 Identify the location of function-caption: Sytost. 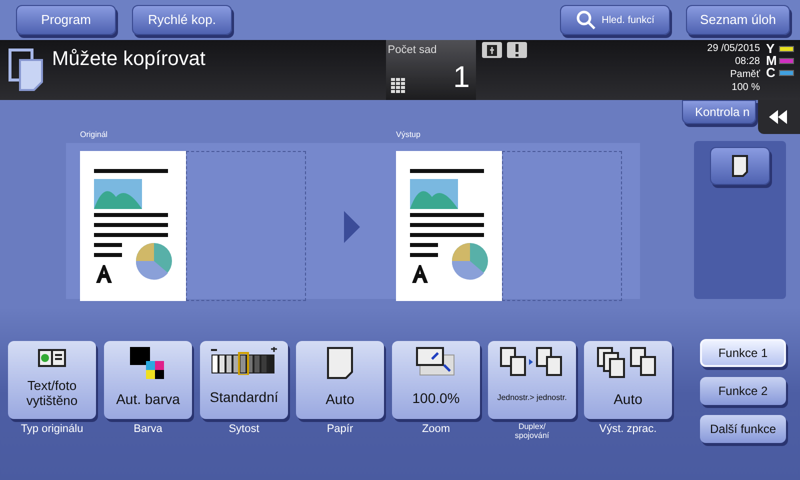
(244, 429).